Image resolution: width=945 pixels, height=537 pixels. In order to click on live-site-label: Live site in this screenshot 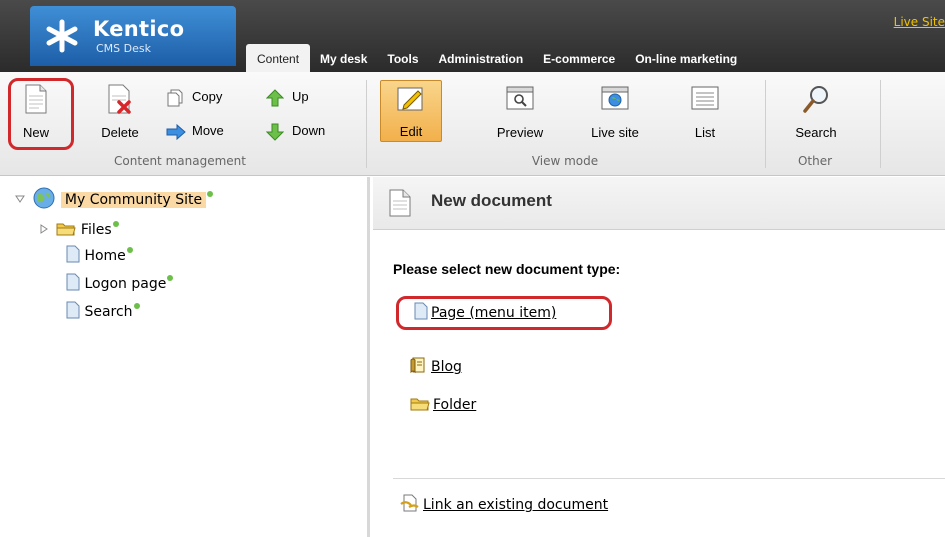, I will do `click(615, 132)`.